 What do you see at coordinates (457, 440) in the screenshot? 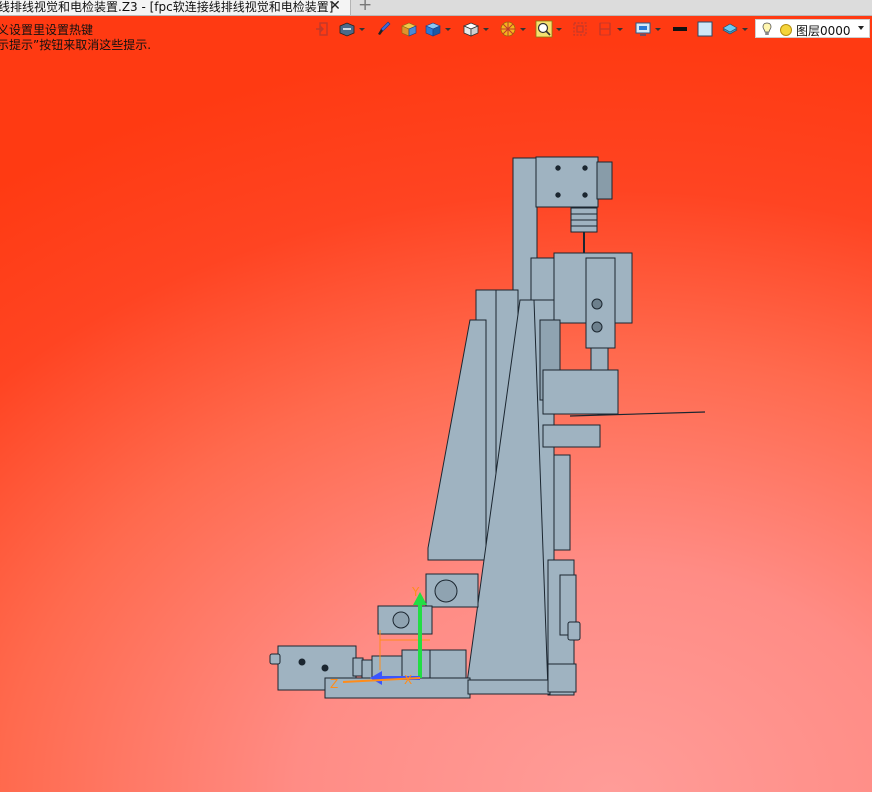
I see `gusset-left` at bounding box center [457, 440].